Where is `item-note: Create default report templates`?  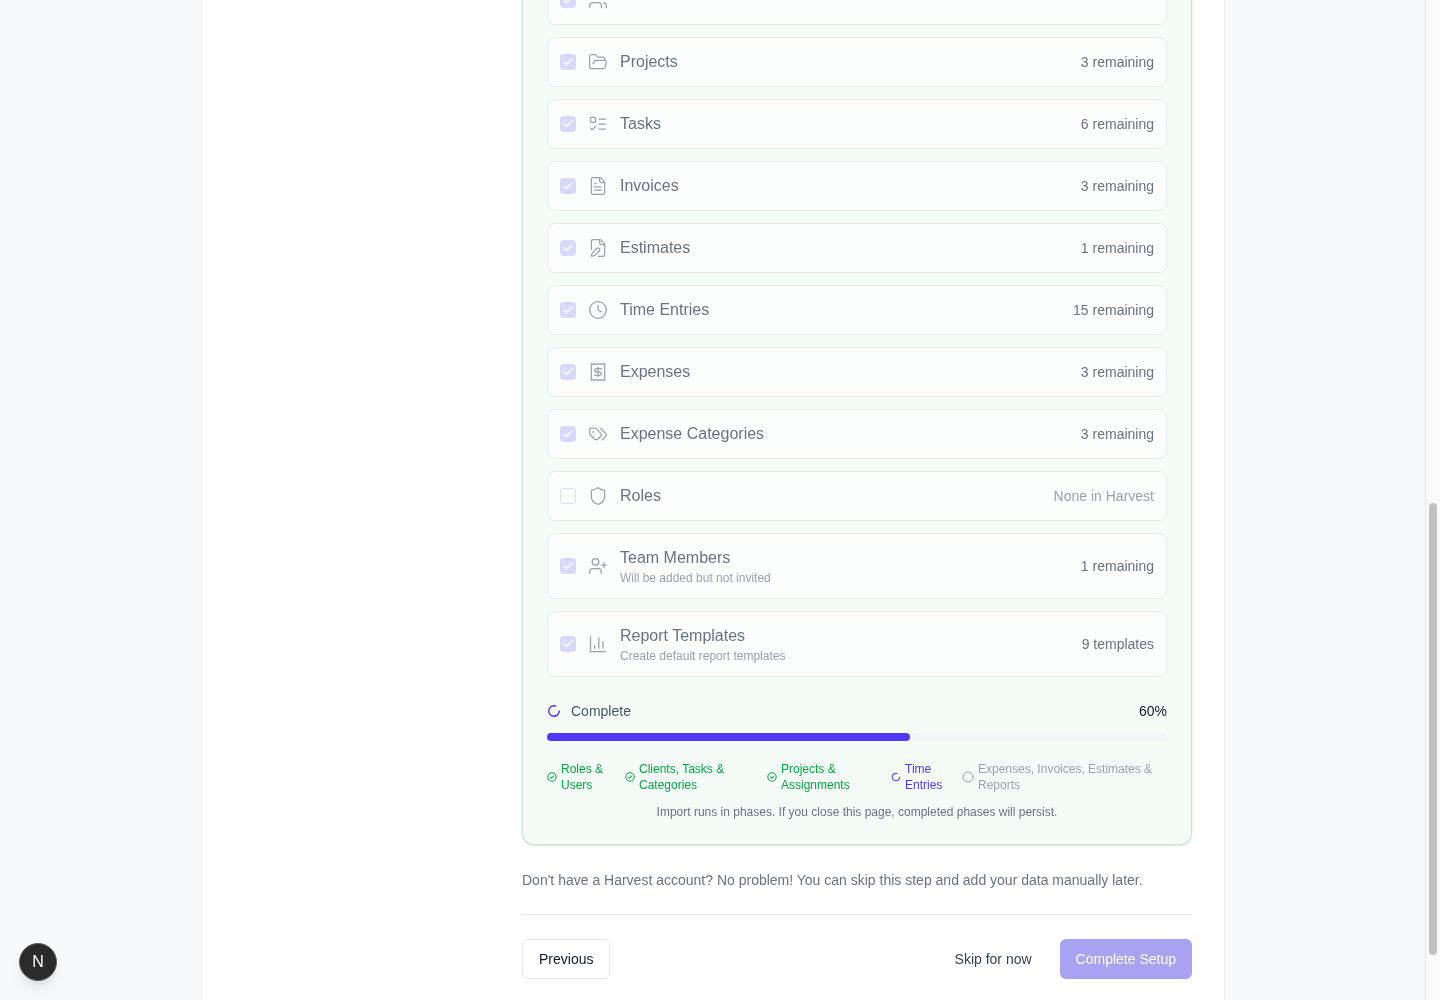 item-note: Create default report templates is located at coordinates (703, 656).